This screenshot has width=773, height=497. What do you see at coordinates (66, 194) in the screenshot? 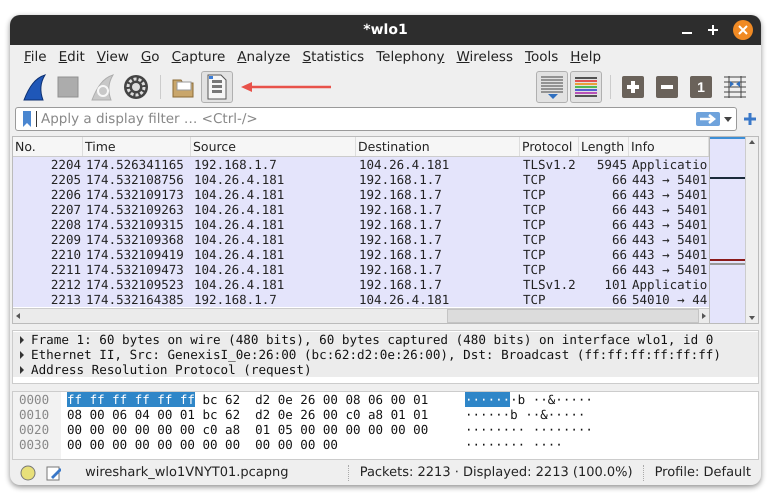
I see `table-cell-text: 2206` at bounding box center [66, 194].